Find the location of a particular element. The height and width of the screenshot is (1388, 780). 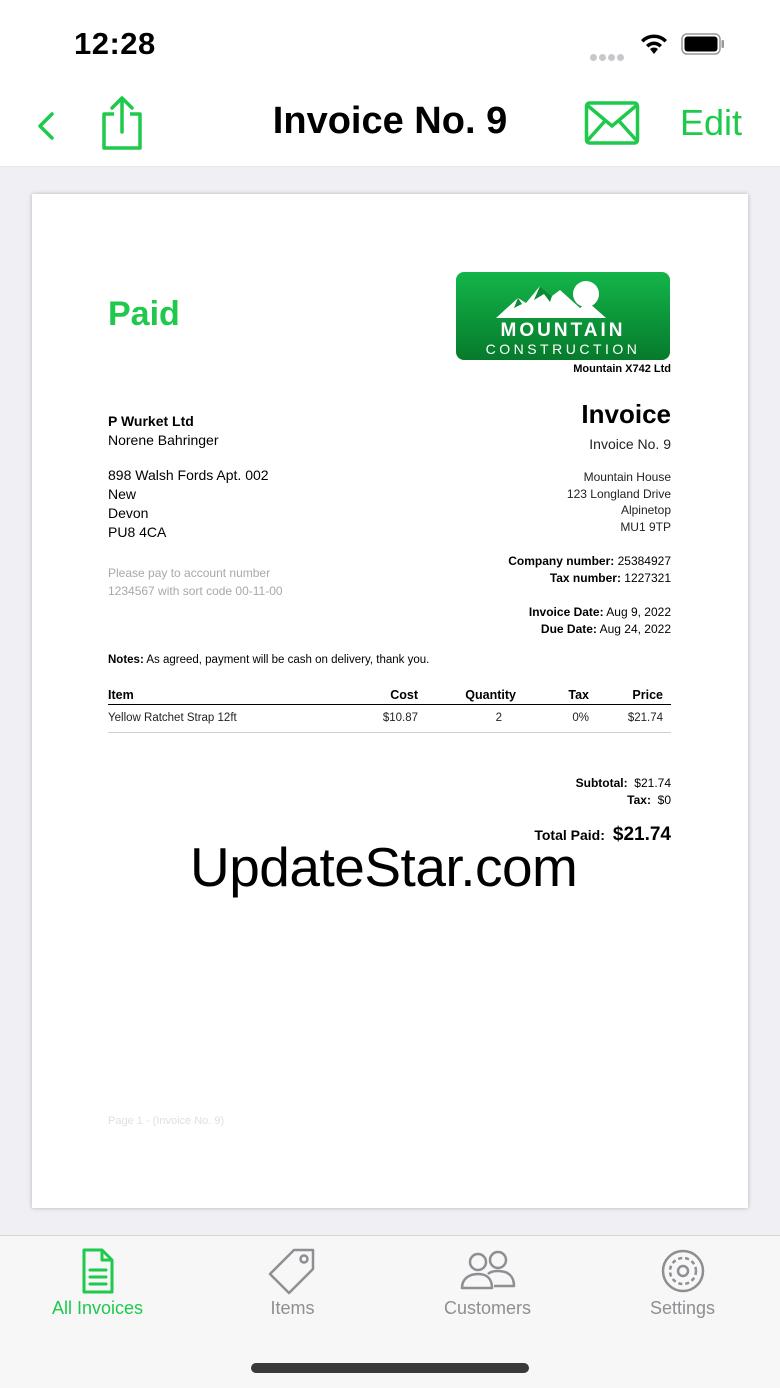

tab-items: Items is located at coordinates (292, 1282).